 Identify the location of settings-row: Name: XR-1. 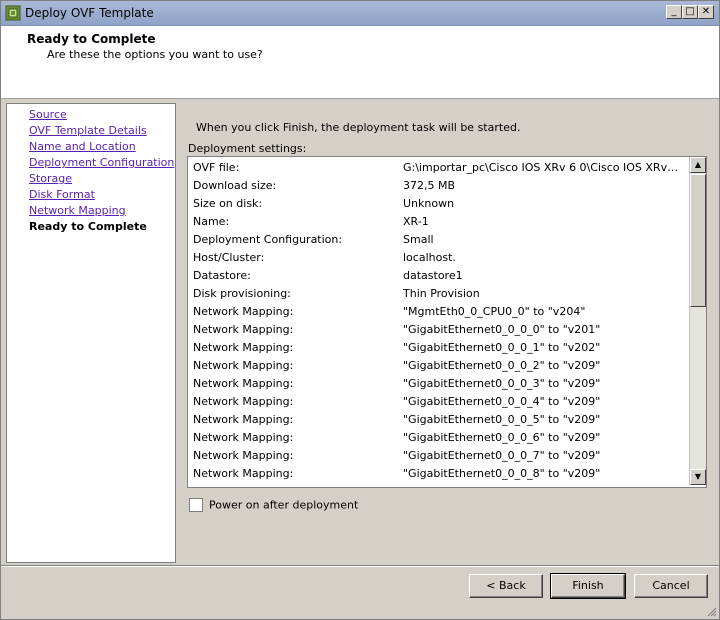
(438, 222).